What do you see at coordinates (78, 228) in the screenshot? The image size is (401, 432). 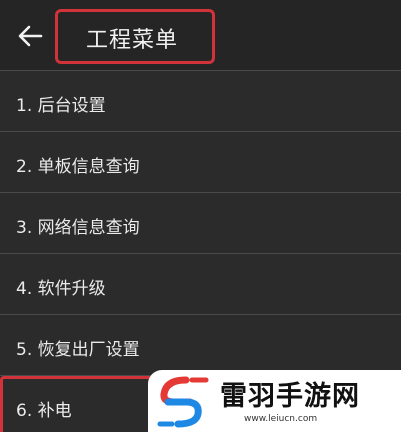 I see `menu-item-label: 3. 网络信息查询` at bounding box center [78, 228].